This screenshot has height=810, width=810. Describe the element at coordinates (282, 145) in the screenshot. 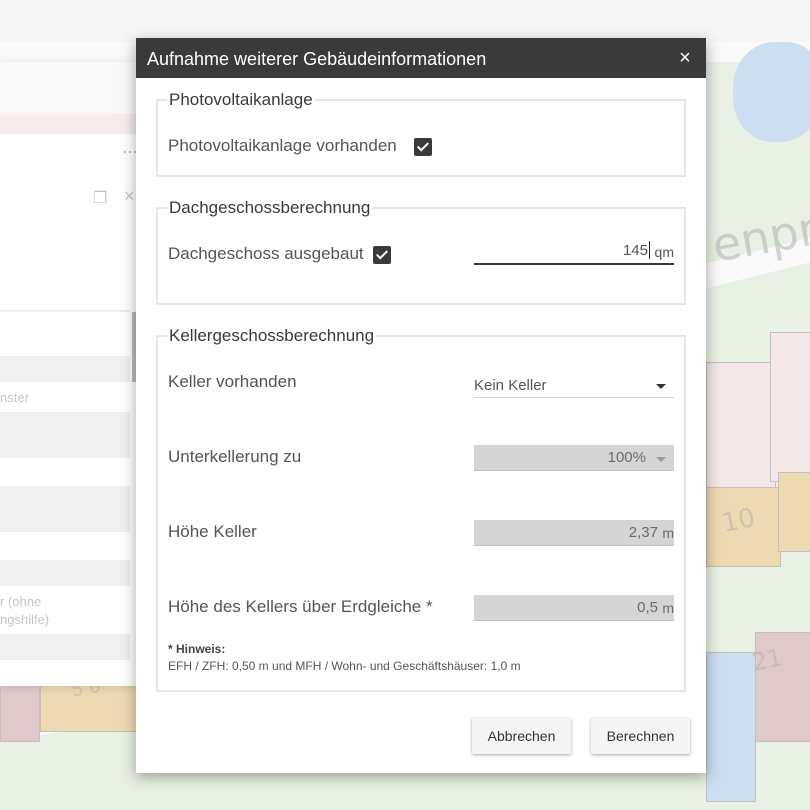

I see `photovoltaik-label: Photovoltaikanlage vorhanden` at that location.